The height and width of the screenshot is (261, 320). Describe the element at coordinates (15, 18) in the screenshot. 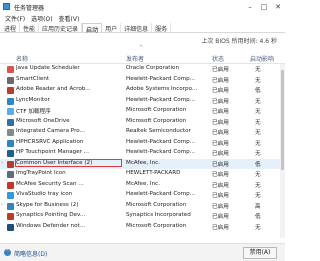

I see `menu-file: 文件(F)` at that location.